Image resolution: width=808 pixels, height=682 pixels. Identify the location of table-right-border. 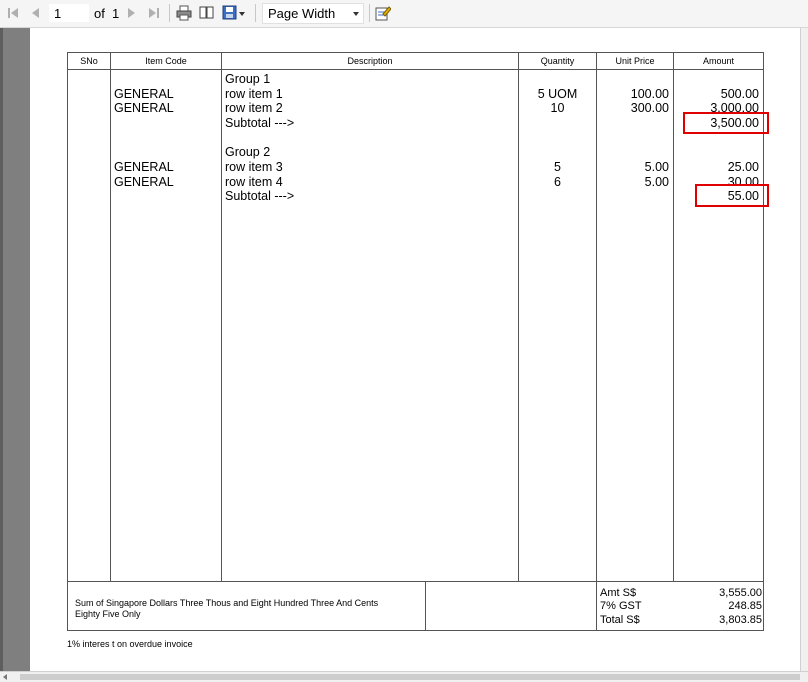
(763, 341).